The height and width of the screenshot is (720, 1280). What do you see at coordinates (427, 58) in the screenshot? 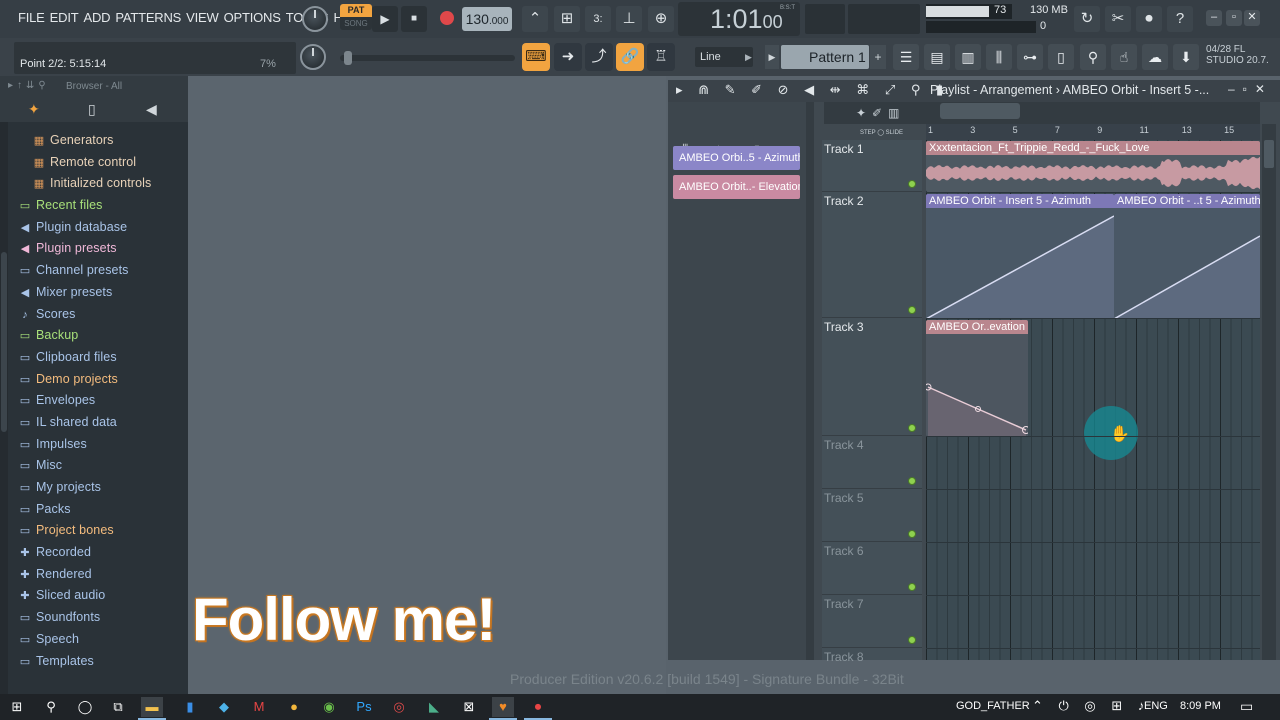
I see `master-pitch-slider` at bounding box center [427, 58].